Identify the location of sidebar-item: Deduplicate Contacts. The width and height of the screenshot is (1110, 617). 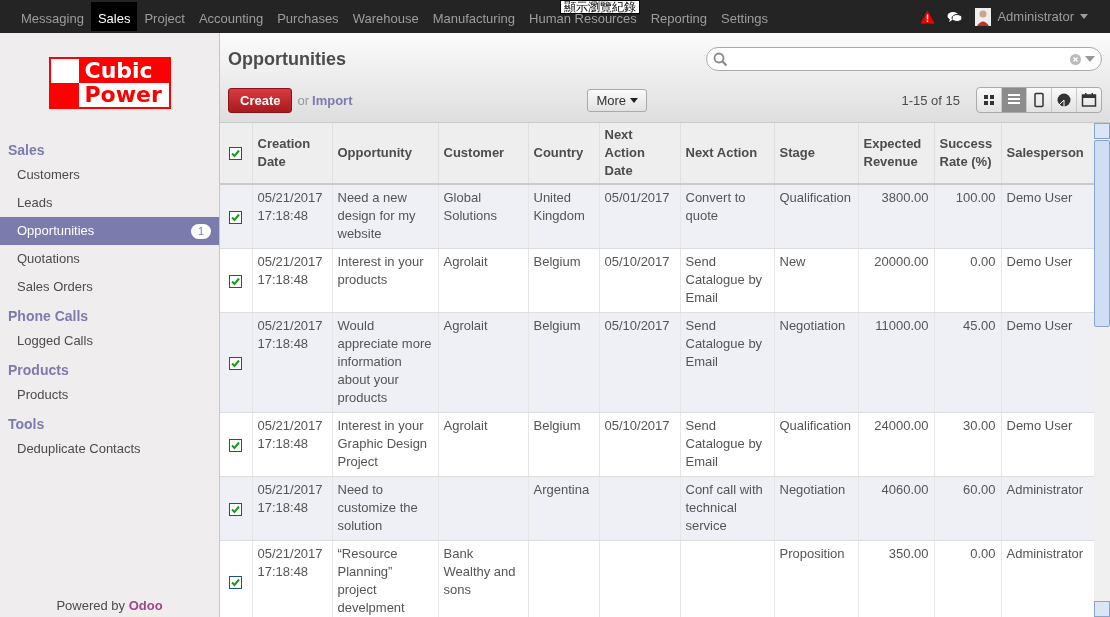
(109, 449).